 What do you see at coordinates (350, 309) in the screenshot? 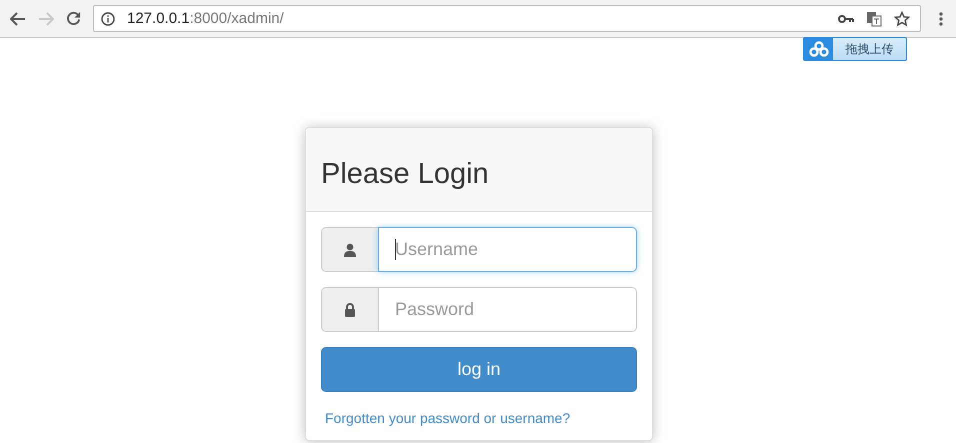
I see `lock-icon` at bounding box center [350, 309].